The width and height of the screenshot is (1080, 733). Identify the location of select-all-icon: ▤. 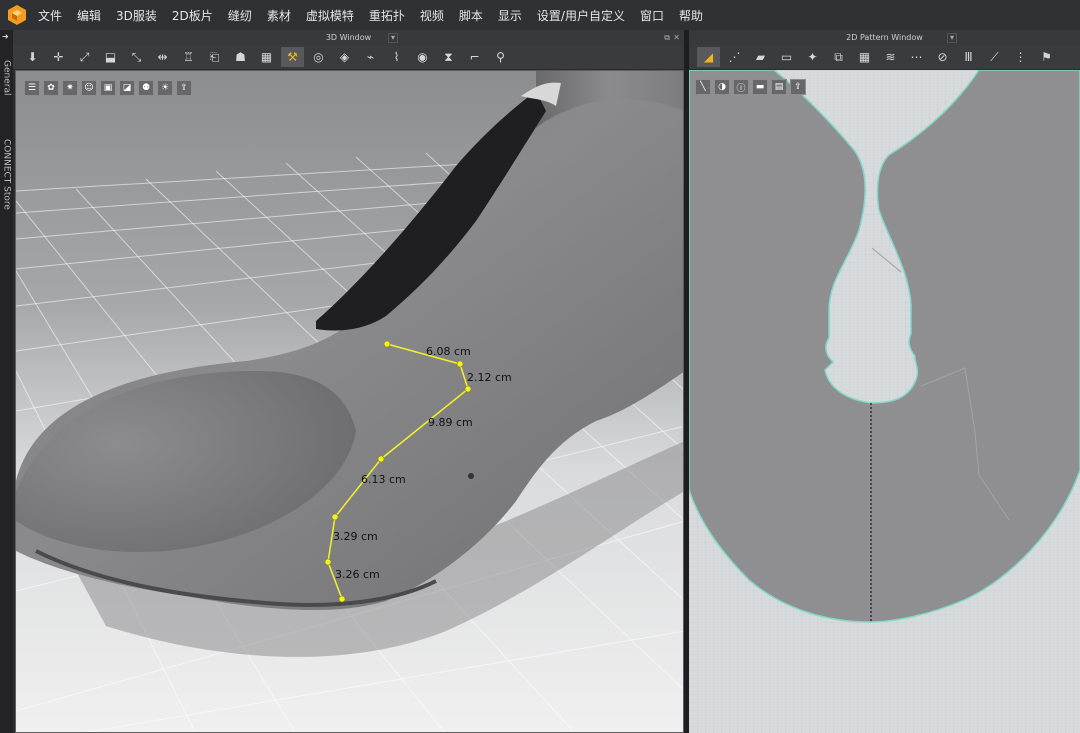
(779, 87).